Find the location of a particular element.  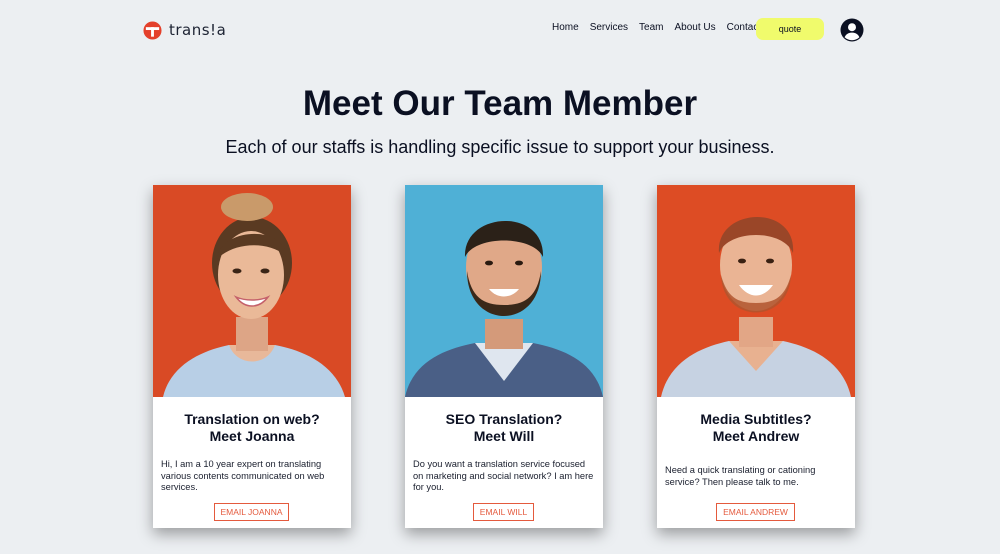

heading-line-name: Meet Andrew is located at coordinates (756, 436).